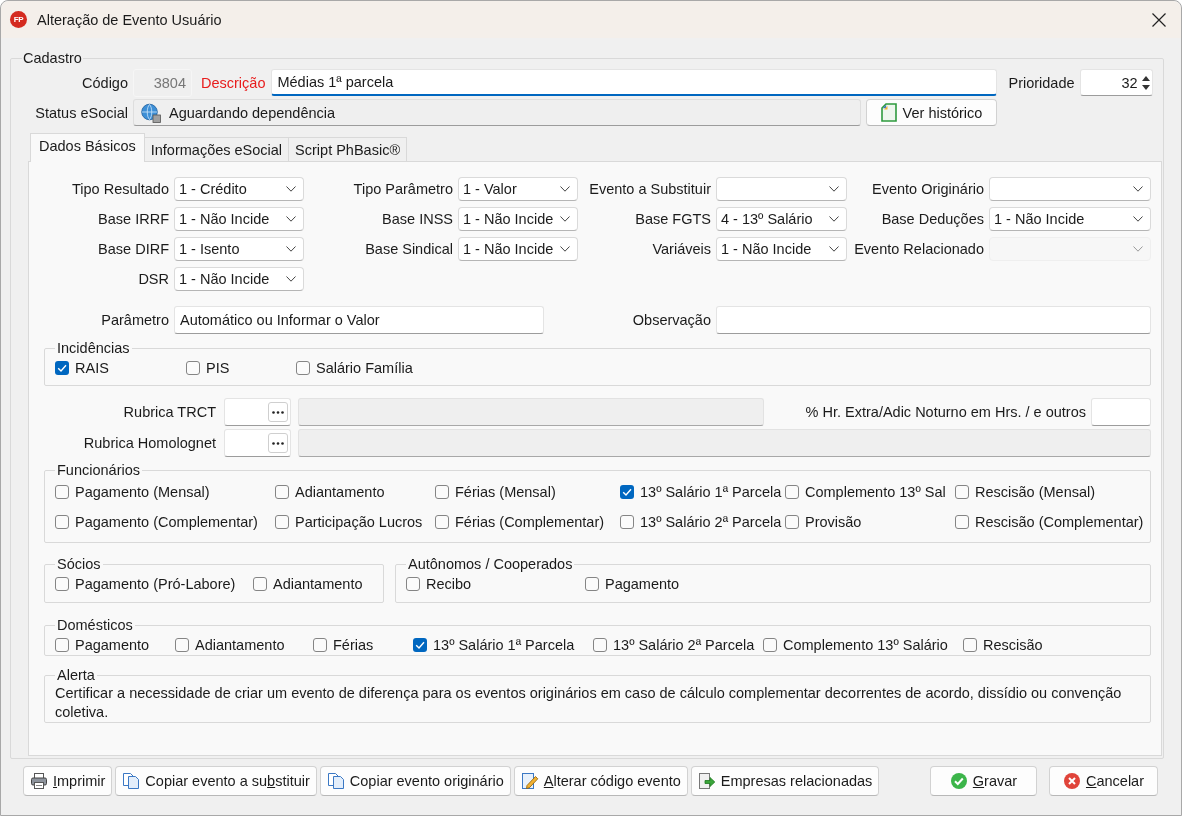 This screenshot has height=816, width=1182. I want to click on checkbox-label: Rescisão (Complementar), so click(1059, 522).